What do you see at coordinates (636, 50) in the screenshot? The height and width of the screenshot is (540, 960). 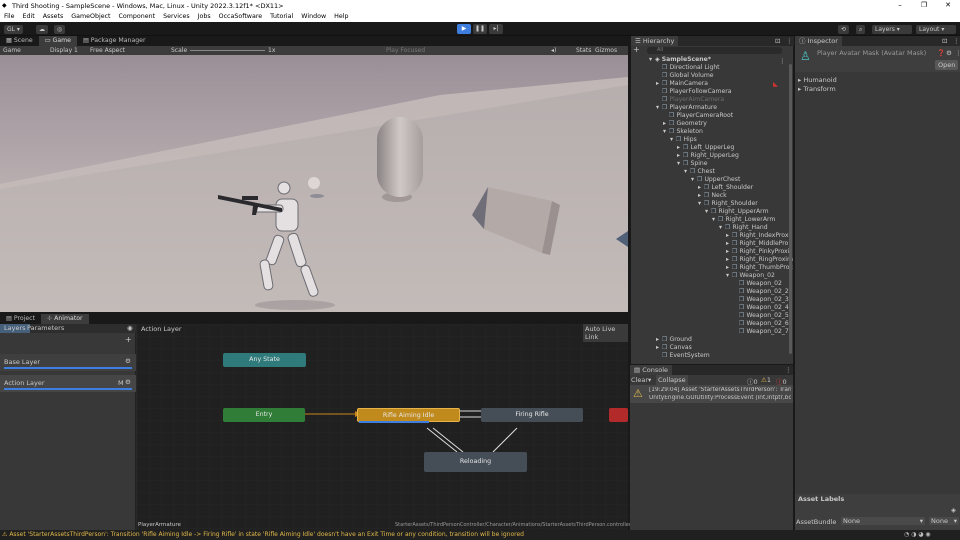 I see `create-button: +` at bounding box center [636, 50].